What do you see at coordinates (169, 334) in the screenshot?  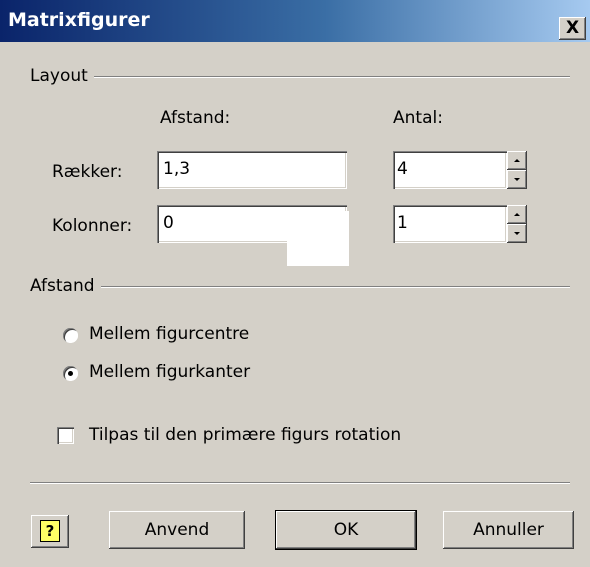 I see `centers-radio-label: Mellem figurcentre` at bounding box center [169, 334].